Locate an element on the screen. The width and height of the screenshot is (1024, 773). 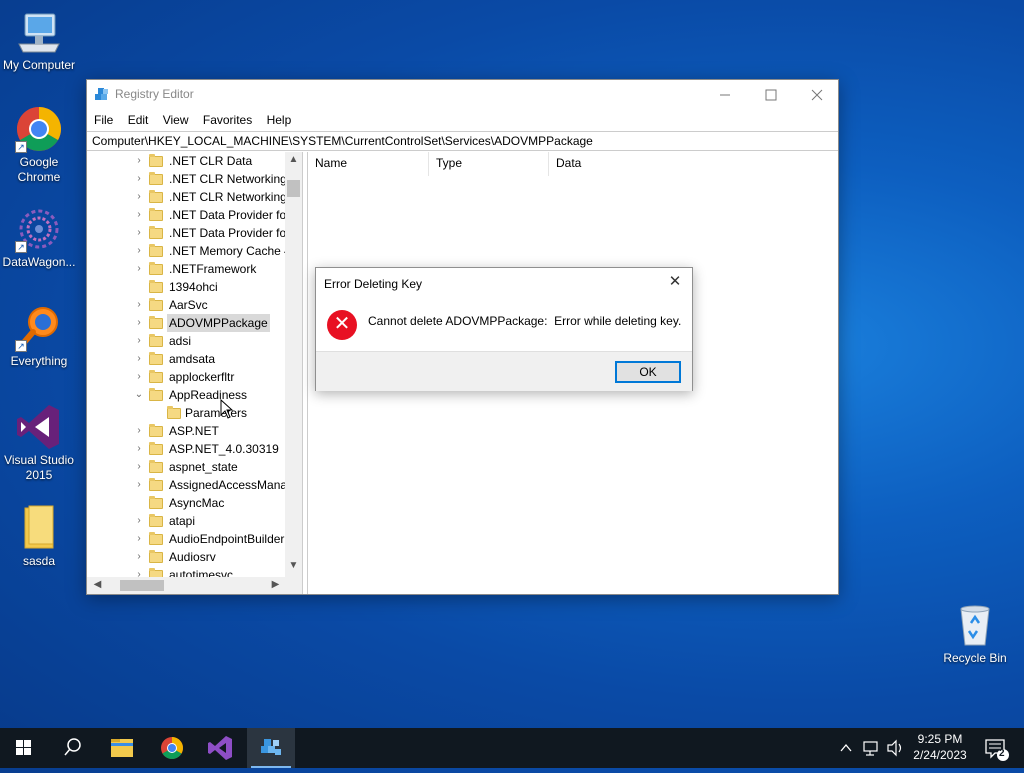
network-icon is located at coordinates (870, 748).